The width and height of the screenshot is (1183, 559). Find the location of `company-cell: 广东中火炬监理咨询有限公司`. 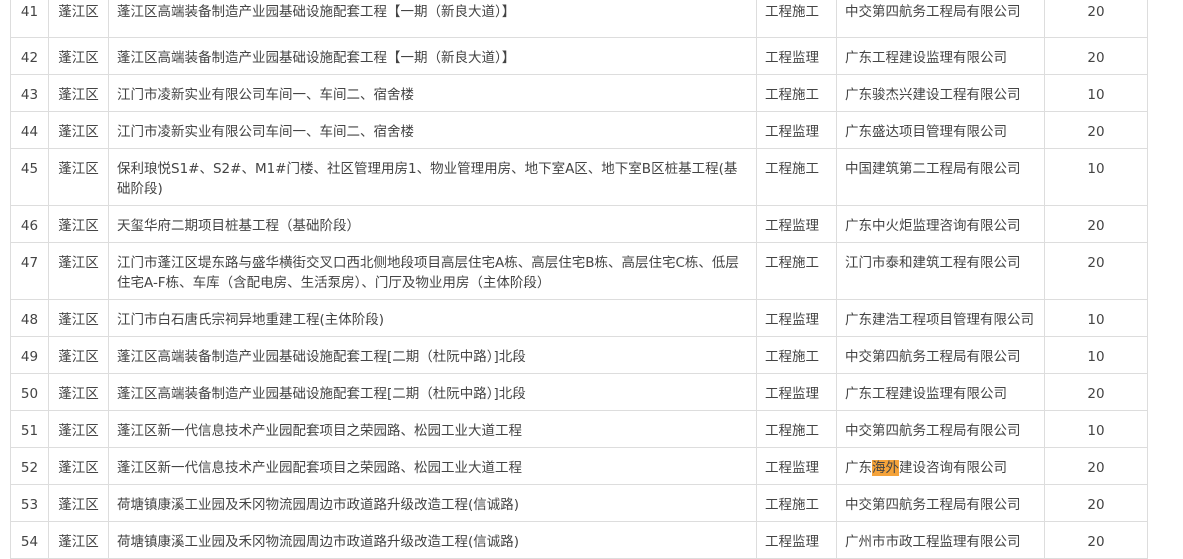

company-cell: 广东中火炬监理咨询有限公司 is located at coordinates (940, 224).